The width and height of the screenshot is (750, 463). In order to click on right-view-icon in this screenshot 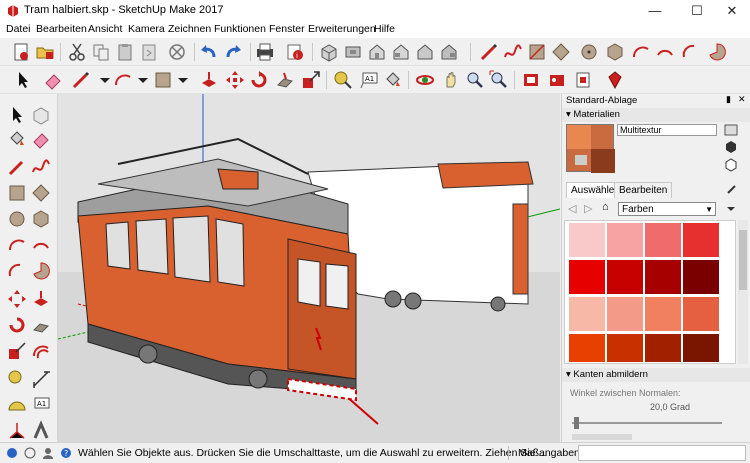, I will do `click(401, 52)`.